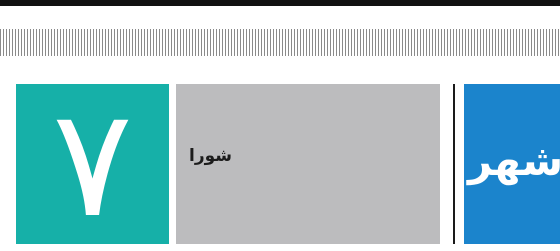  Describe the element at coordinates (280, 17) in the screenshot. I see `top-spacer` at that location.